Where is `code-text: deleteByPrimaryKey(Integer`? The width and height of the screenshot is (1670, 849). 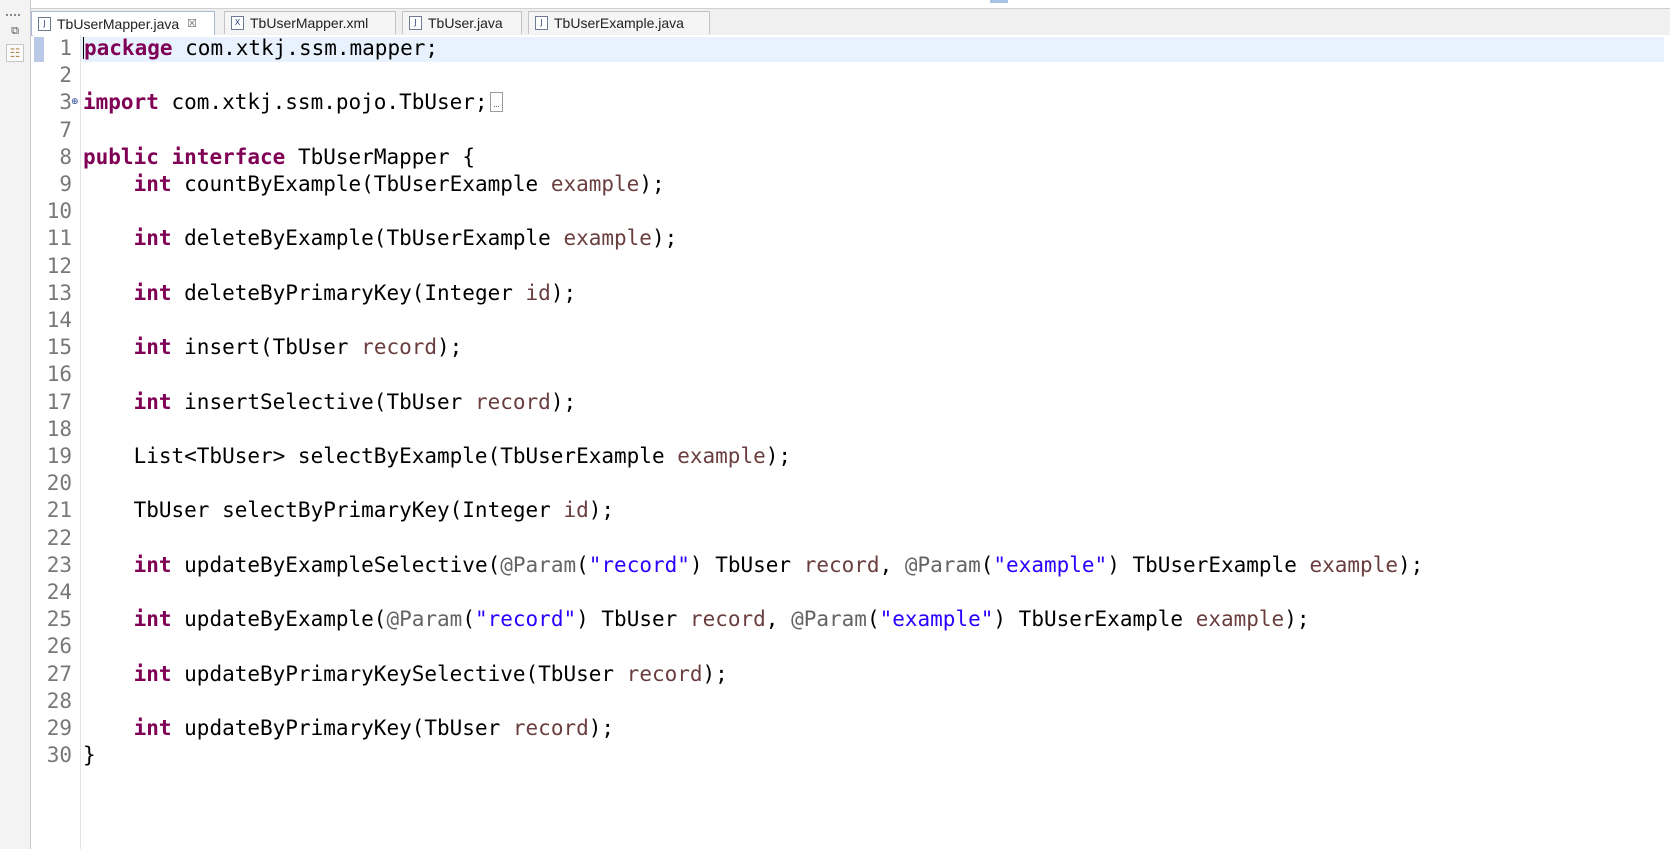 code-text: deleteByPrimaryKey(Integer is located at coordinates (348, 292).